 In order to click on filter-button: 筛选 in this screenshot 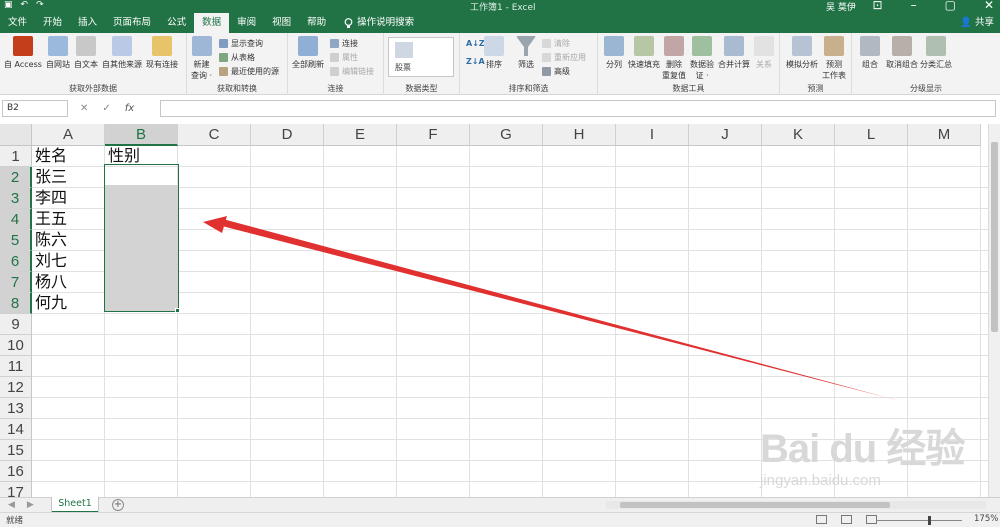, I will do `click(526, 53)`.